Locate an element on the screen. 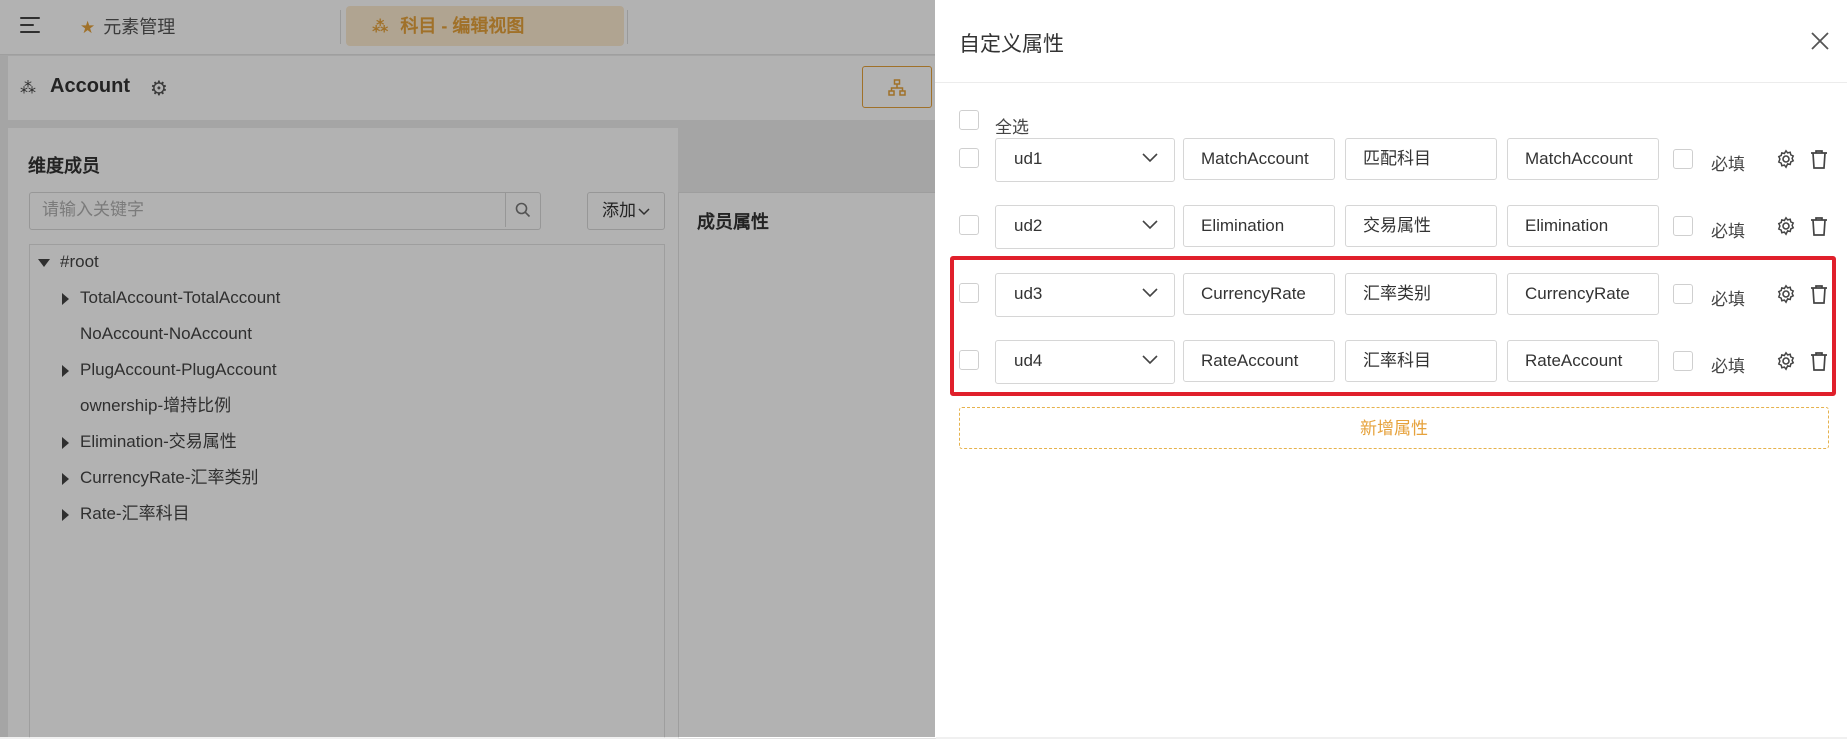 The width and height of the screenshot is (1847, 739). drawer-title: 自定义属性 is located at coordinates (1011, 44).